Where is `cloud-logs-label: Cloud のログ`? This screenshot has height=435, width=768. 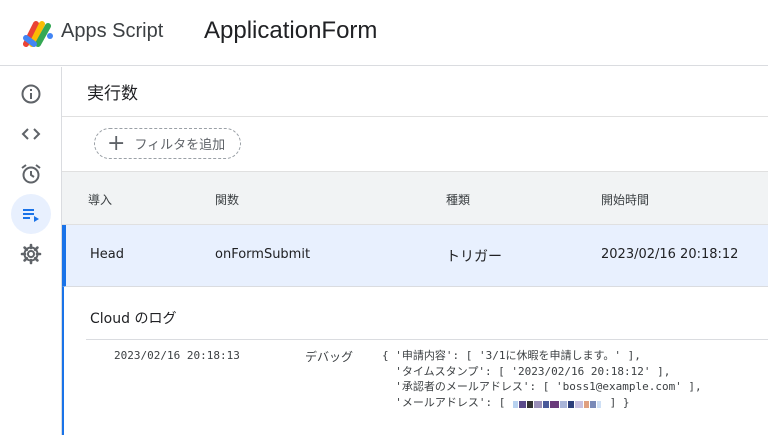
cloud-logs-label: Cloud のログ is located at coordinates (133, 319).